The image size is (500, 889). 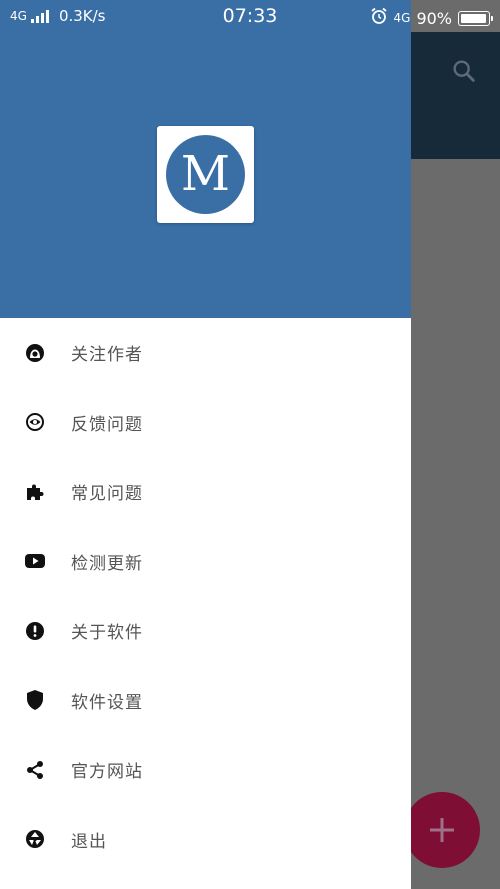 What do you see at coordinates (35, 700) in the screenshot?
I see `shield-icon` at bounding box center [35, 700].